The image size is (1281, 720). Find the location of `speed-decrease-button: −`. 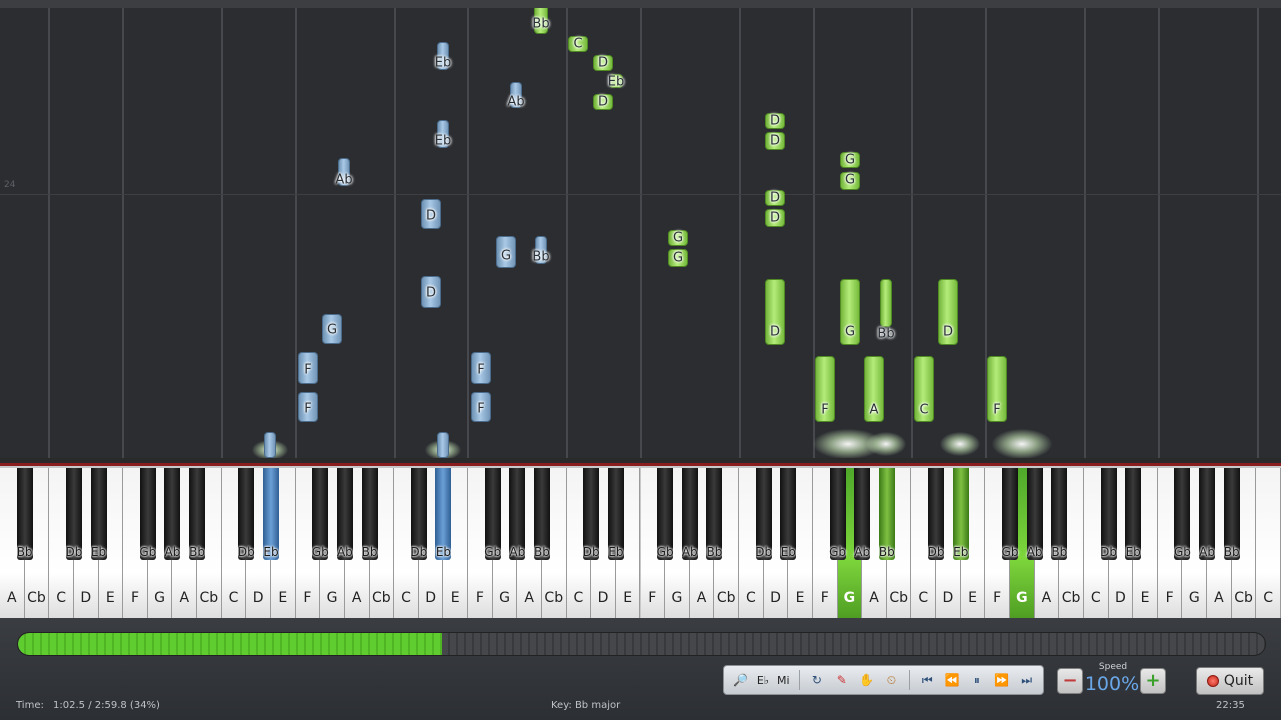

speed-decrease-button: − is located at coordinates (1070, 681).